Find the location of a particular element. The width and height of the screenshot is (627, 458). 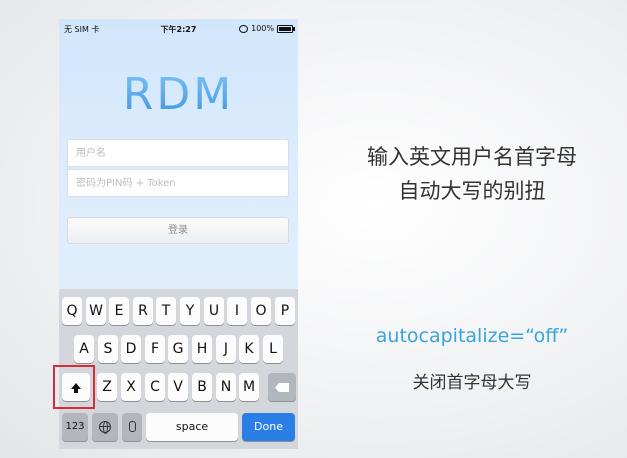

key-u: U is located at coordinates (214, 311).